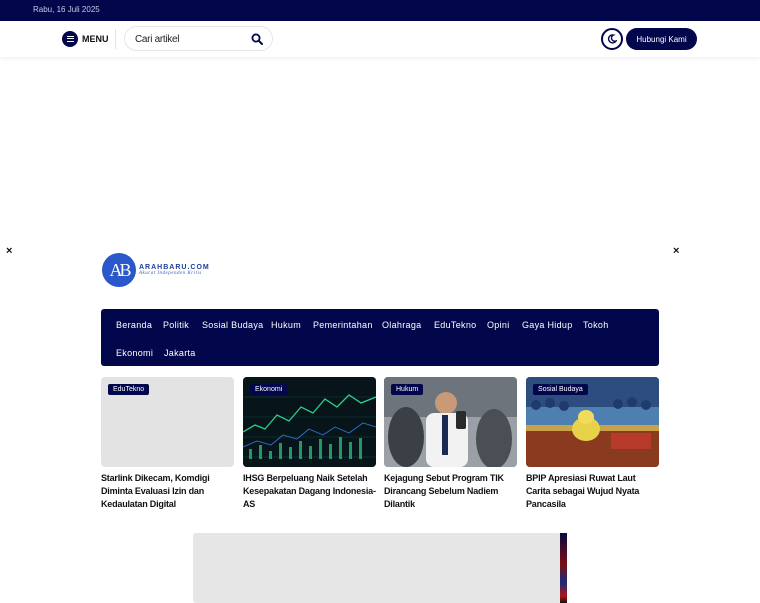  What do you see at coordinates (119, 270) in the screenshot?
I see `logo-badge: AB` at bounding box center [119, 270].